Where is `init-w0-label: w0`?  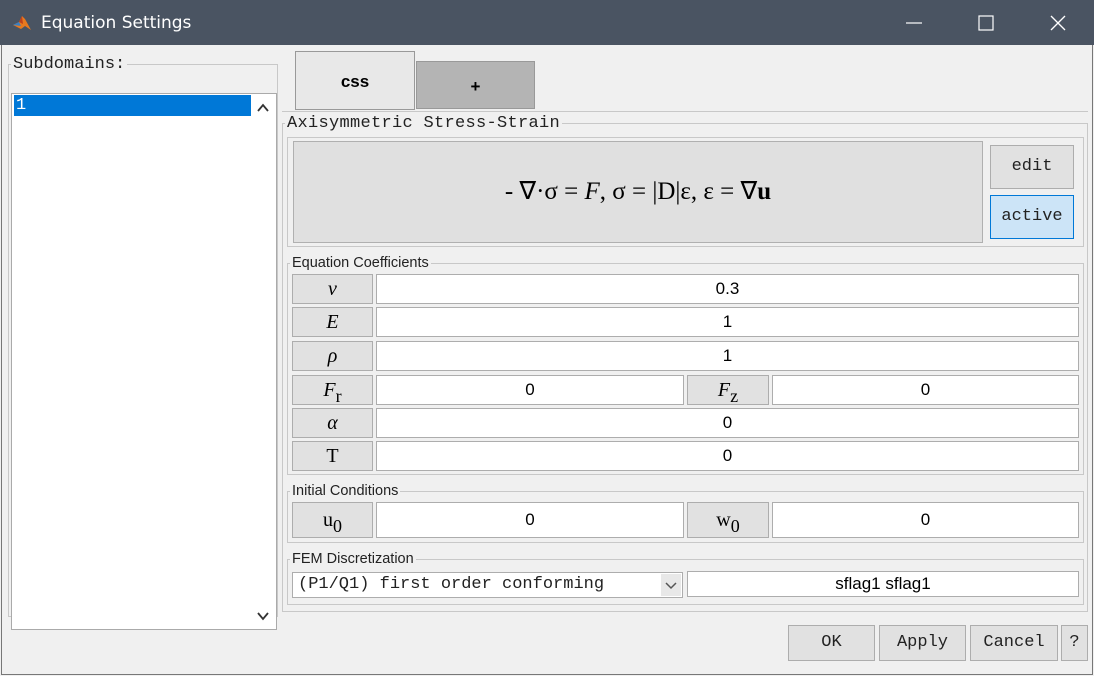
init-w0-label: w0 is located at coordinates (728, 520).